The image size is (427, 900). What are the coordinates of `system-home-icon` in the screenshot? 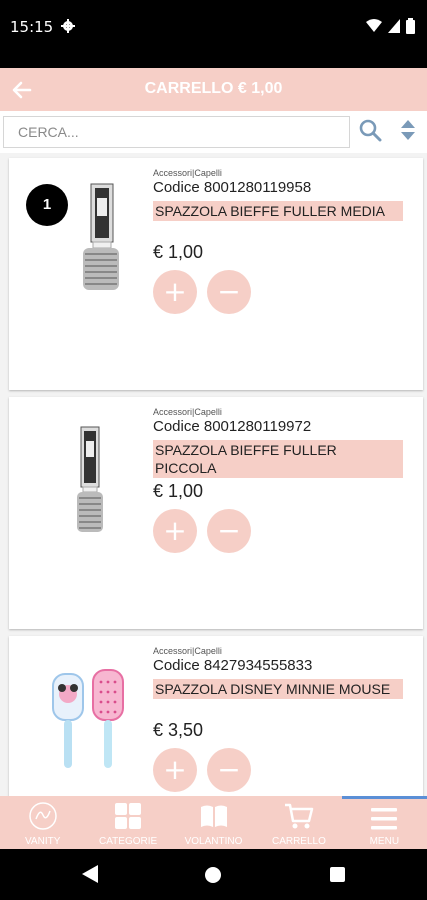 It's located at (213, 875).